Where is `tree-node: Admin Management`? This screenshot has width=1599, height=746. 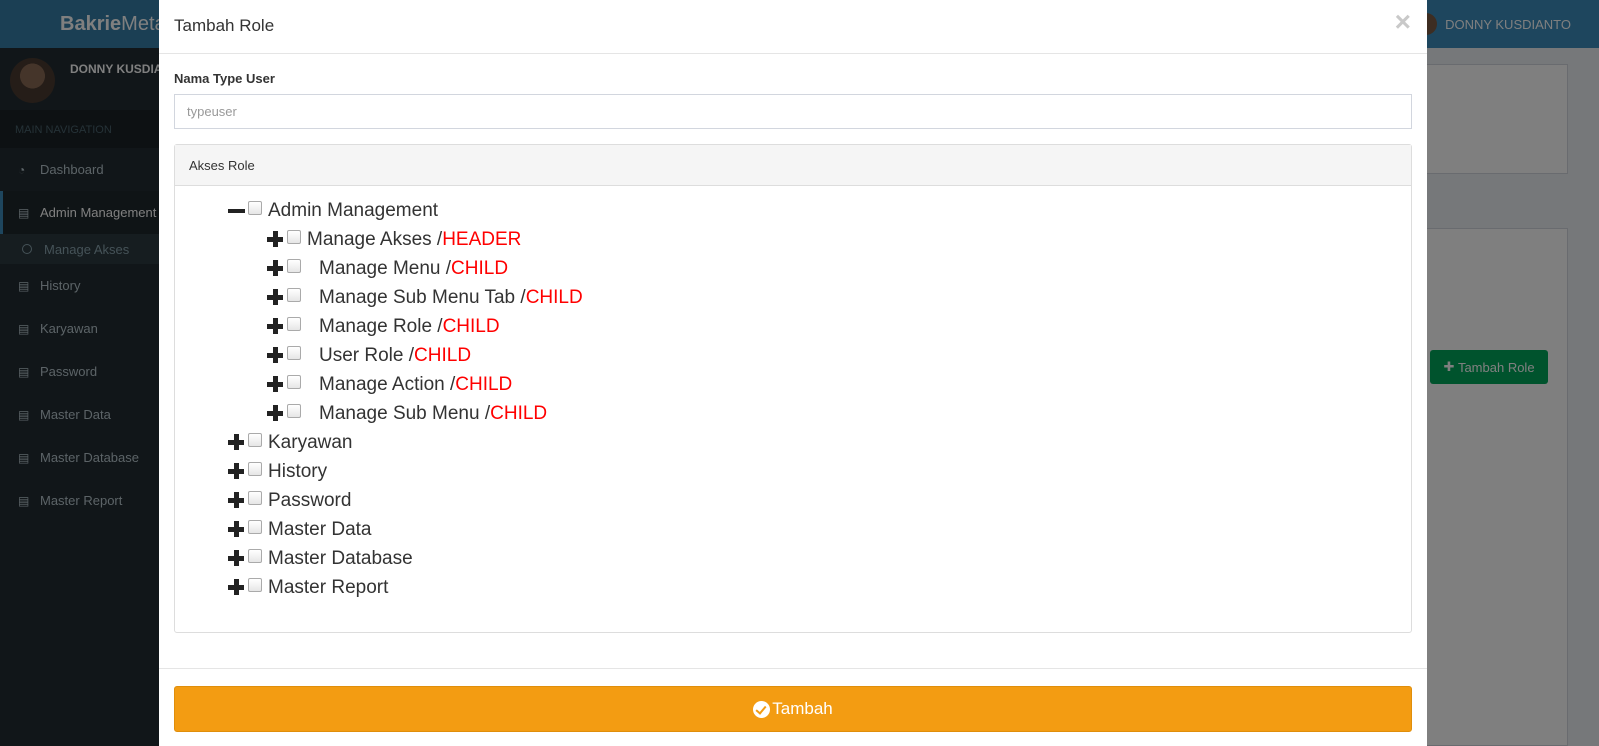
tree-node: Admin Management is located at coordinates (333, 211).